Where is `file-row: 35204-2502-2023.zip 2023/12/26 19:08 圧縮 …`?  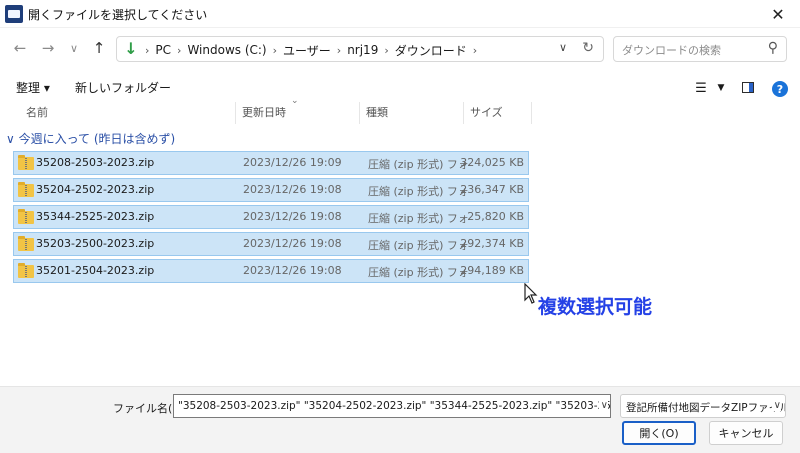 file-row: 35204-2502-2023.zip 2023/12/26 19:08 圧縮 … is located at coordinates (271, 190).